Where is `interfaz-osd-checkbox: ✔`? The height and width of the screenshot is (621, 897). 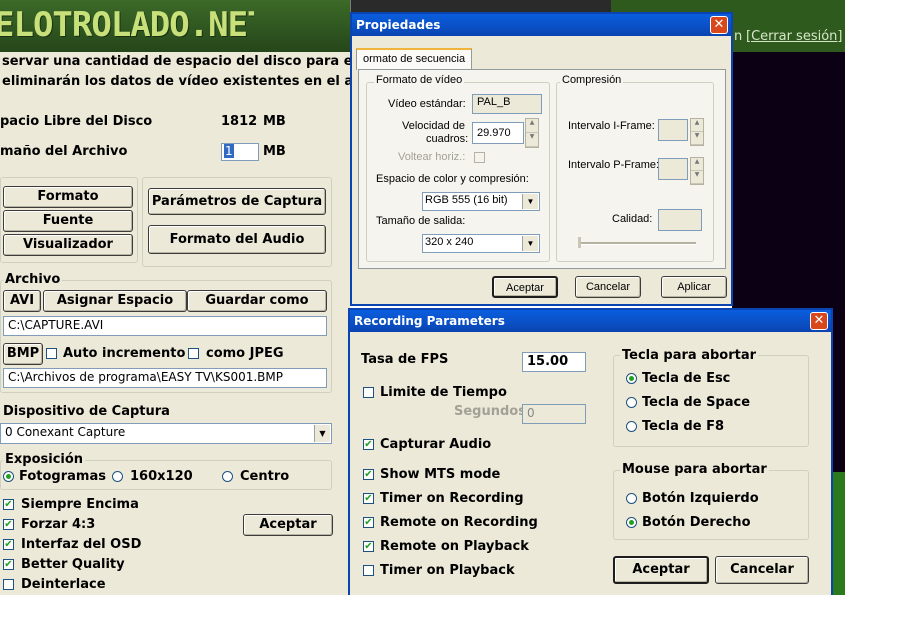
interfaz-osd-checkbox: ✔ is located at coordinates (8, 544).